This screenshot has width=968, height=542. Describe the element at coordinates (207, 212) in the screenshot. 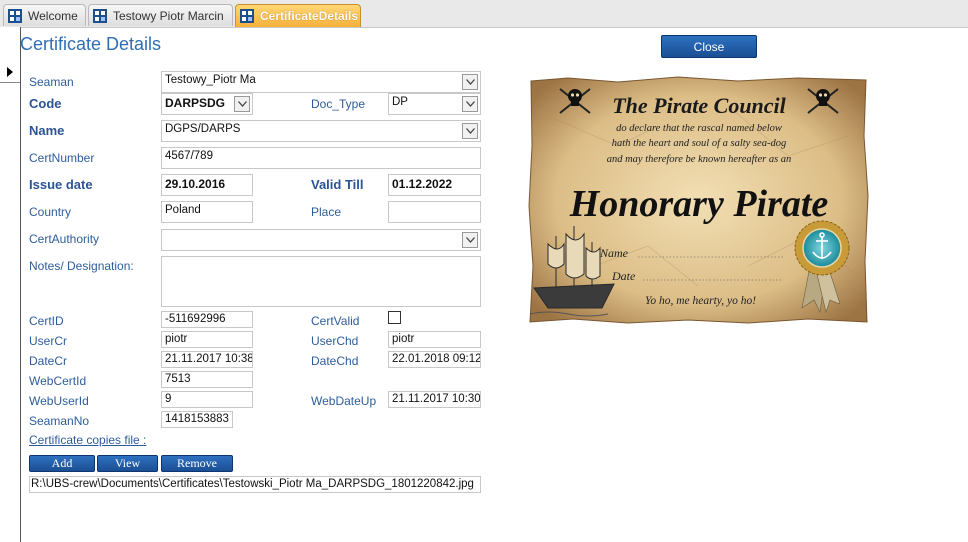

I see `country-field: Poland` at that location.